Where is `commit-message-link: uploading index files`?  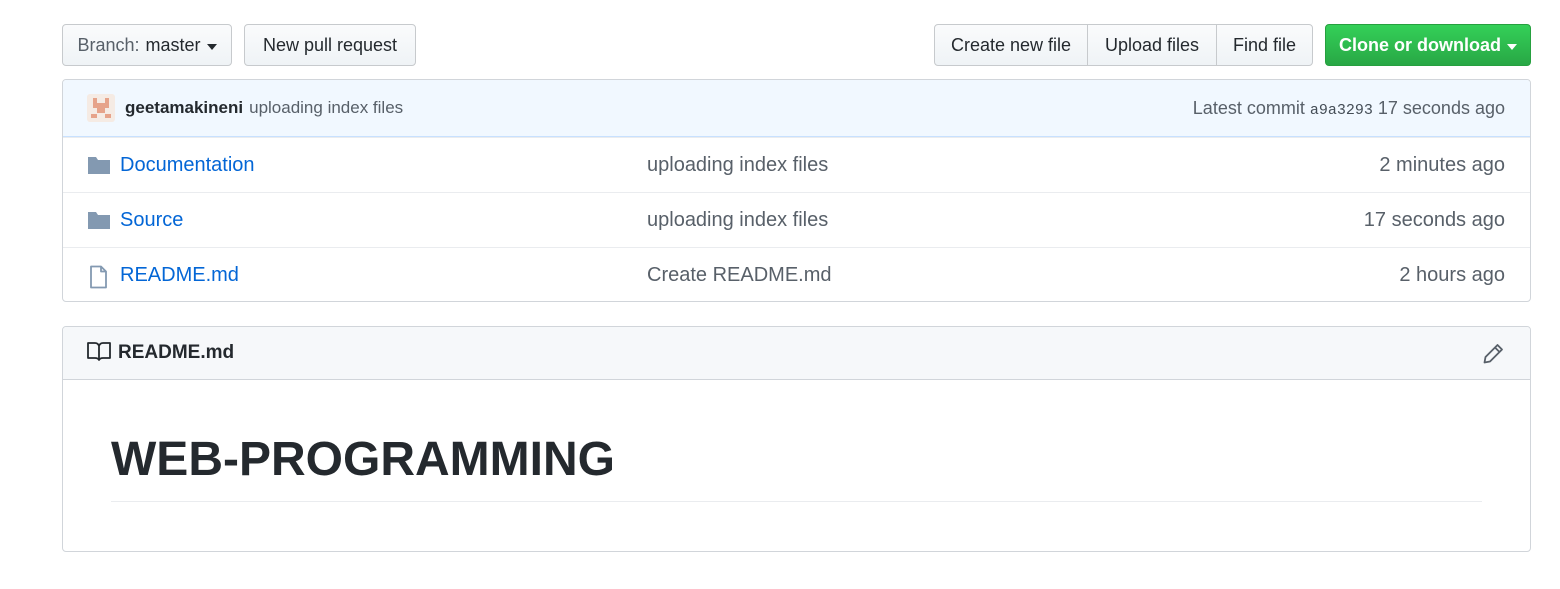 commit-message-link: uploading index files is located at coordinates (326, 108).